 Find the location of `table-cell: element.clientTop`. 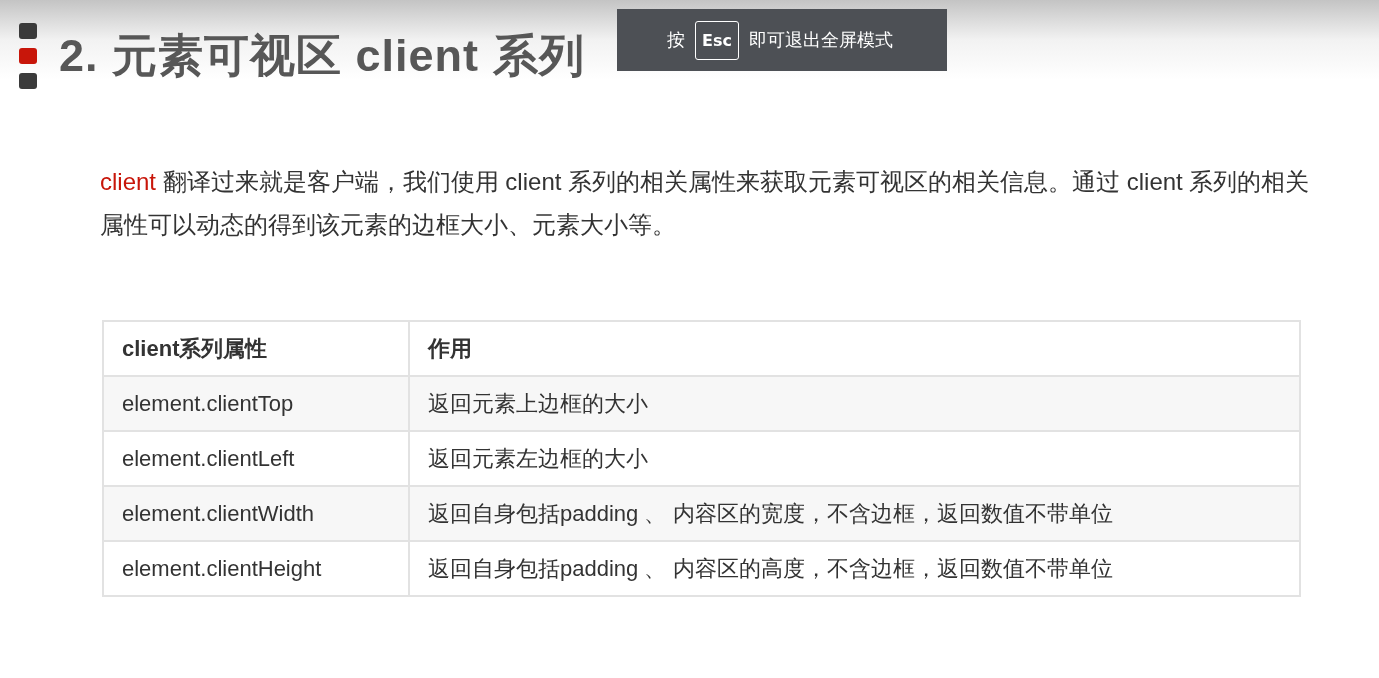

table-cell: element.clientTop is located at coordinates (256, 403).